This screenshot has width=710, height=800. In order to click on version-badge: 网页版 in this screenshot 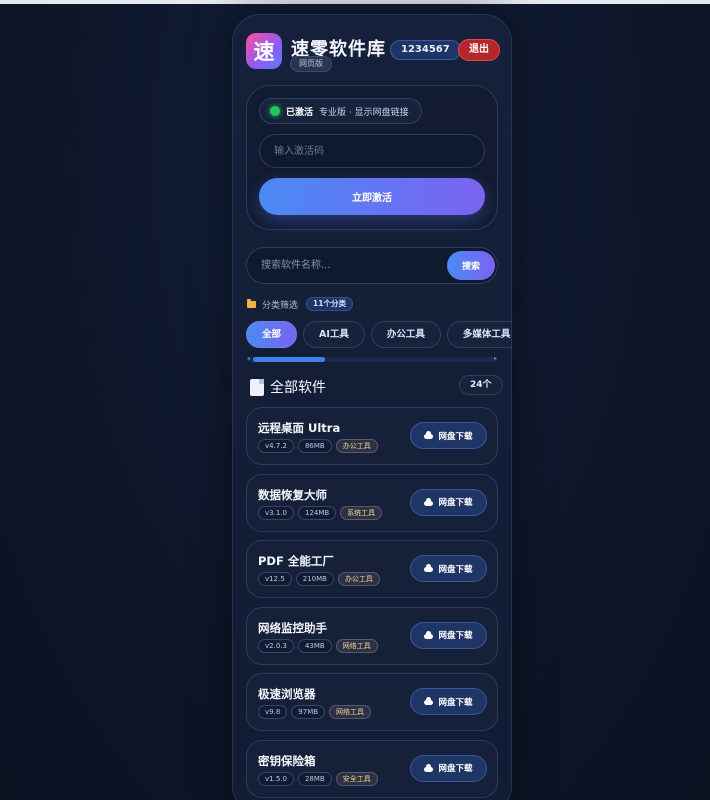, I will do `click(311, 64)`.